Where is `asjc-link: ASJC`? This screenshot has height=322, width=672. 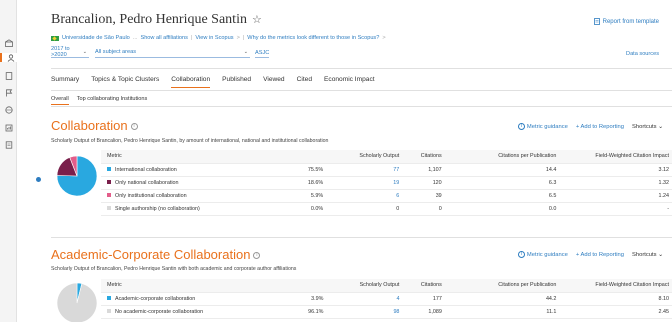
asjc-link: ASJC is located at coordinates (262, 53).